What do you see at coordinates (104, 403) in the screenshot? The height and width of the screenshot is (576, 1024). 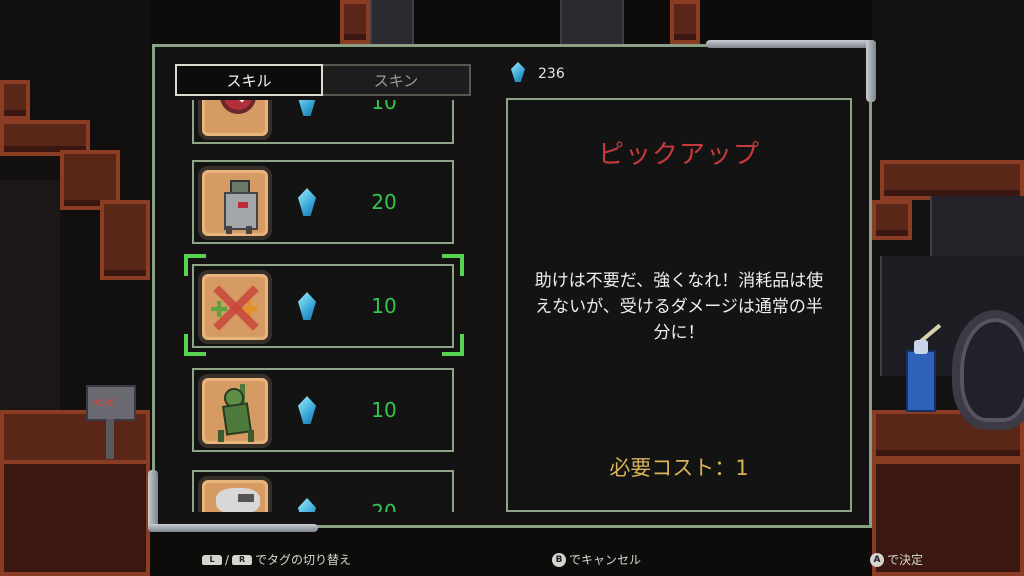 I see `sign-arrow-icon: <<` at bounding box center [104, 403].